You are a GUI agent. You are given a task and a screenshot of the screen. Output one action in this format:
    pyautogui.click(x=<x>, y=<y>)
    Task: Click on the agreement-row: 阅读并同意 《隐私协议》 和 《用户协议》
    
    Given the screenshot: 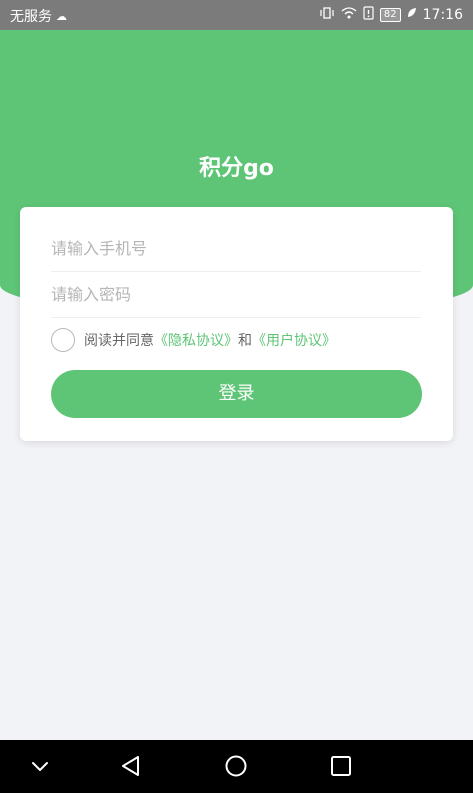 What is the action you would take?
    pyautogui.click(x=193, y=340)
    